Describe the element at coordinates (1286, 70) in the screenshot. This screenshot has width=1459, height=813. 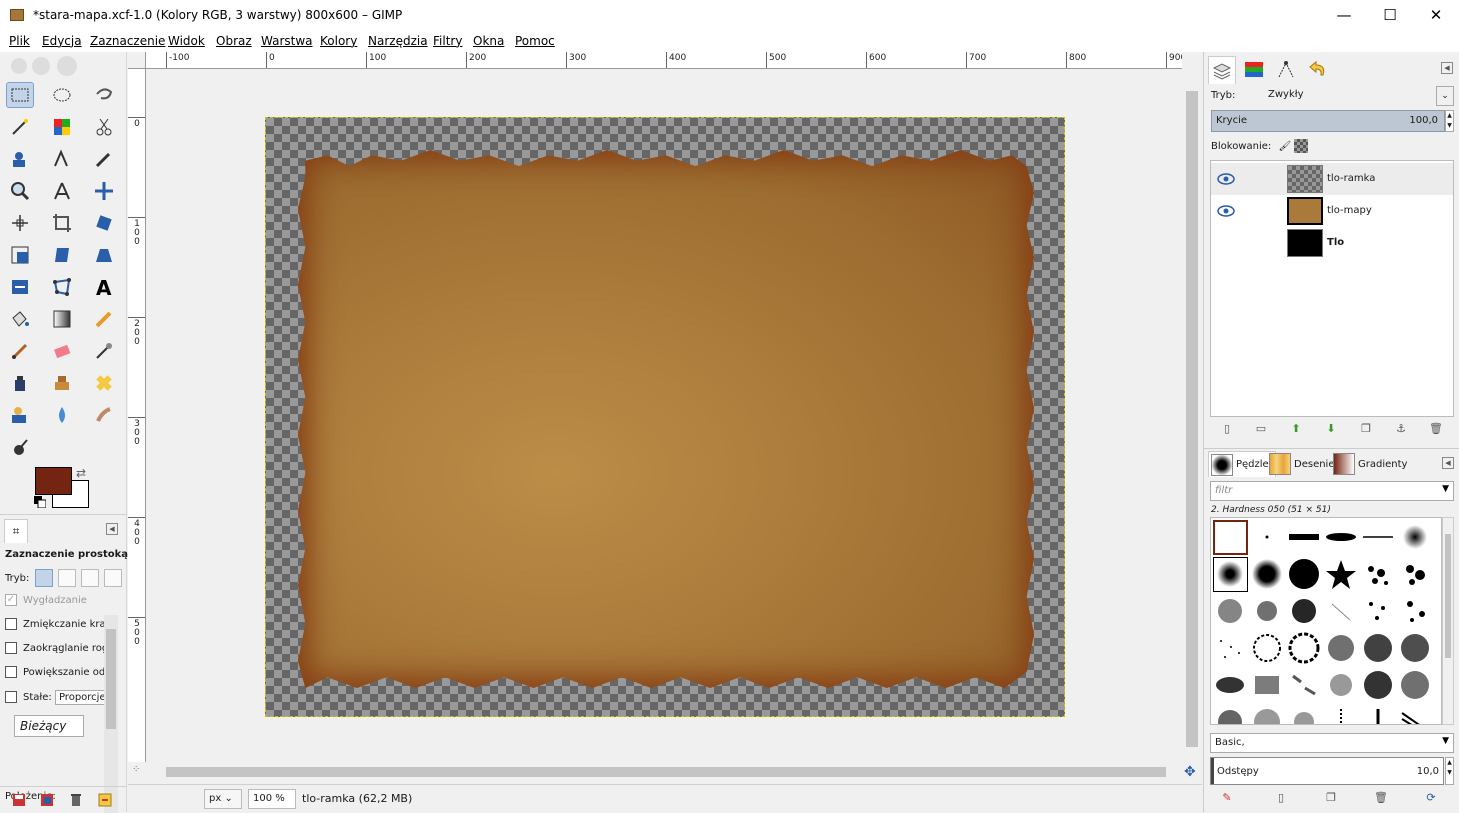
I see `paths-tab-icon` at that location.